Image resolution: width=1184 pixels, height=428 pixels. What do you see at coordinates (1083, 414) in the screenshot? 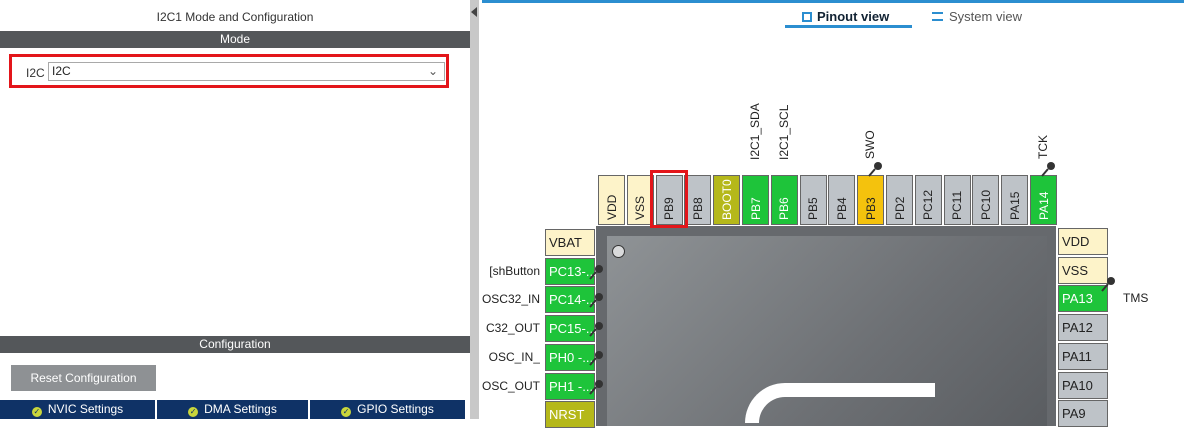
I see `pin-pa9: PA9` at bounding box center [1083, 414].